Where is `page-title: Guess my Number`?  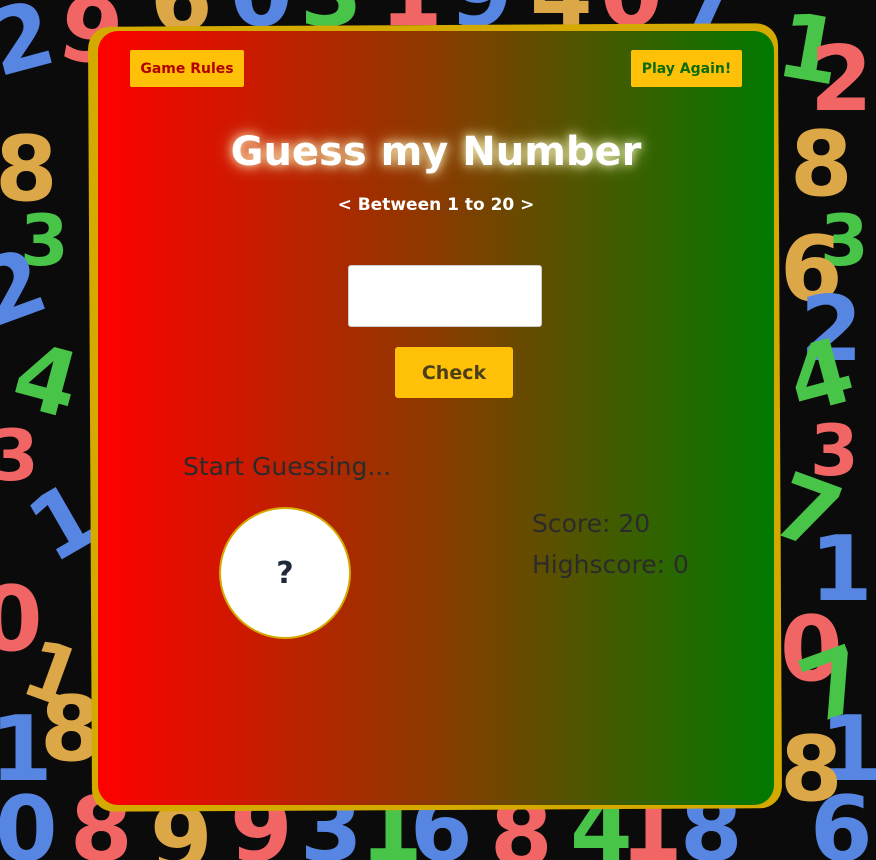
page-title: Guess my Number is located at coordinates (436, 152).